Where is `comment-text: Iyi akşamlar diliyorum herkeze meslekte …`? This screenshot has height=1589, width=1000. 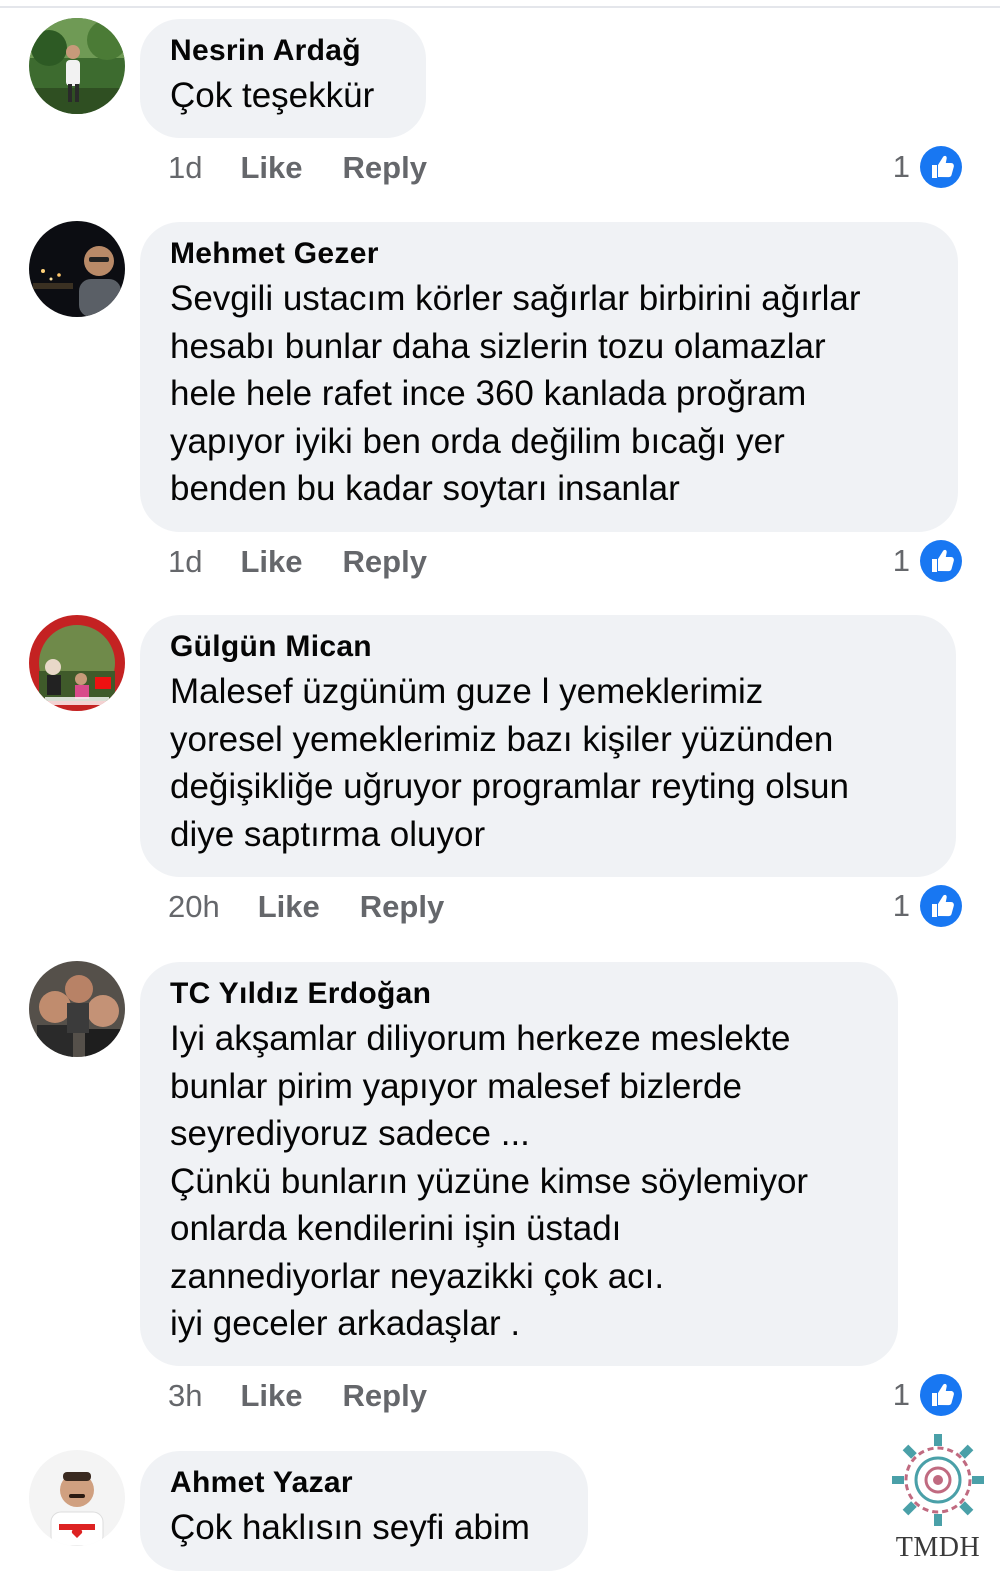 comment-text: Iyi akşamlar diliyorum herkeze meslekte … is located at coordinates (489, 1181).